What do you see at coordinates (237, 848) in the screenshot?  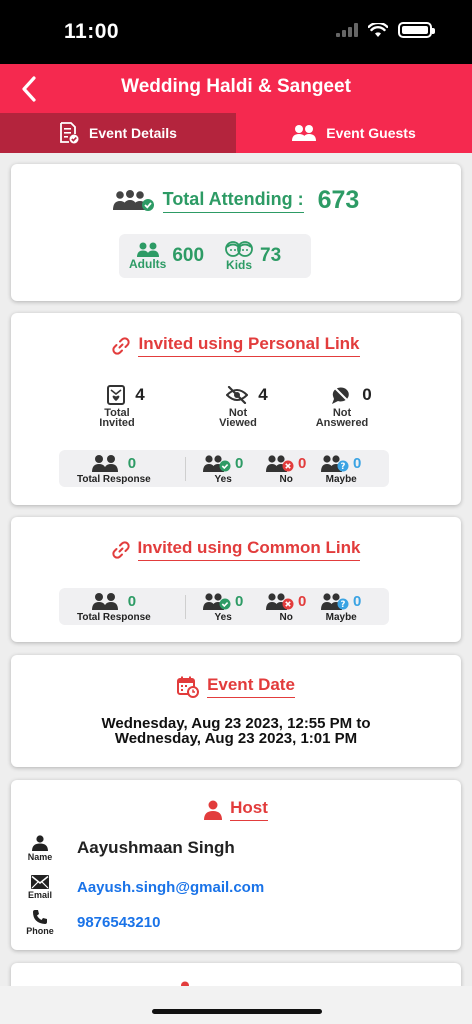 I see `host-name-row: Name Aayushmaan Singh` at bounding box center [237, 848].